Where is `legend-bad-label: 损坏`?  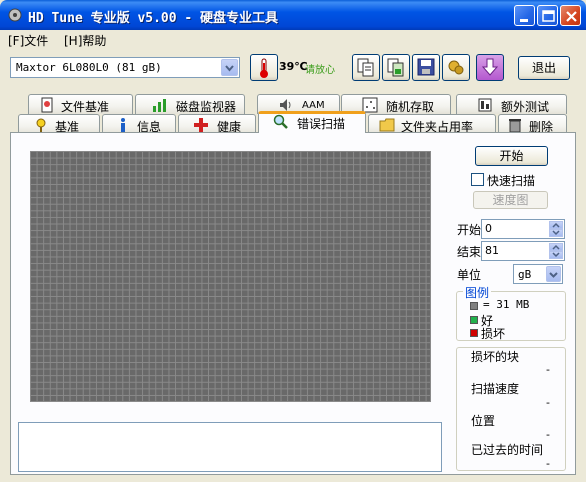 legend-bad-label: 损坏 is located at coordinates (493, 334).